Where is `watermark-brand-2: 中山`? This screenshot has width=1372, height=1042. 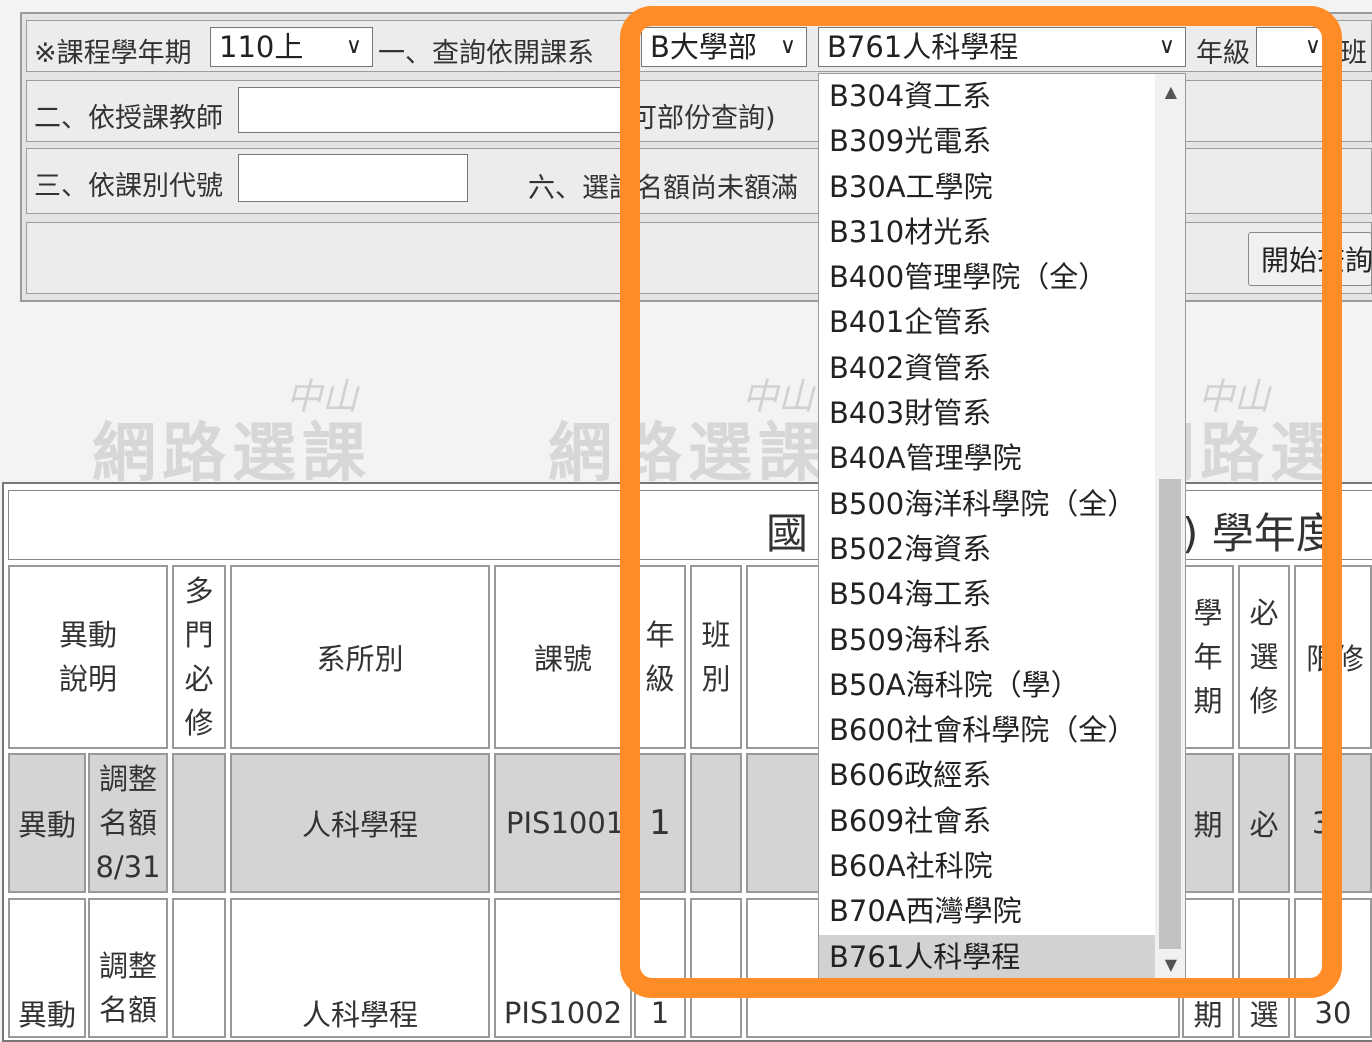 watermark-brand-2: 中山 is located at coordinates (778, 397).